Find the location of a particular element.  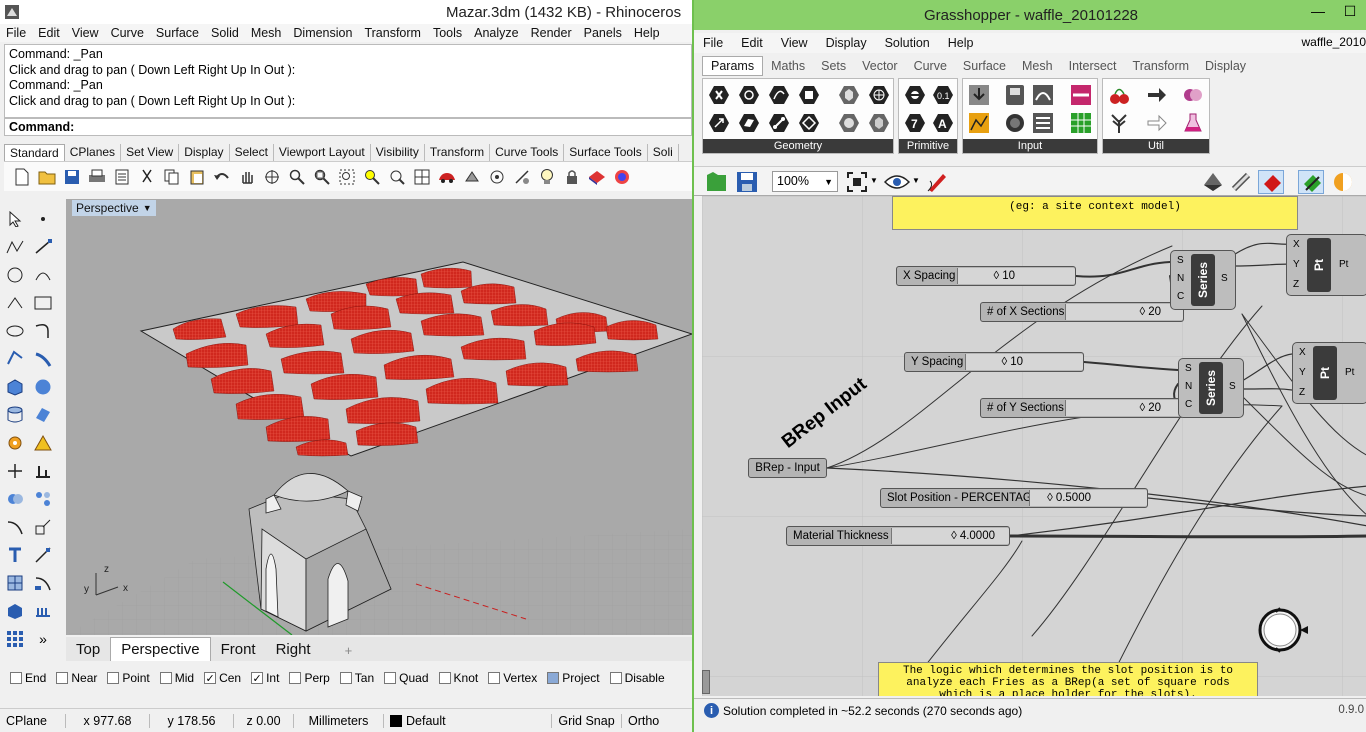

polyline-icon is located at coordinates (15, 247).